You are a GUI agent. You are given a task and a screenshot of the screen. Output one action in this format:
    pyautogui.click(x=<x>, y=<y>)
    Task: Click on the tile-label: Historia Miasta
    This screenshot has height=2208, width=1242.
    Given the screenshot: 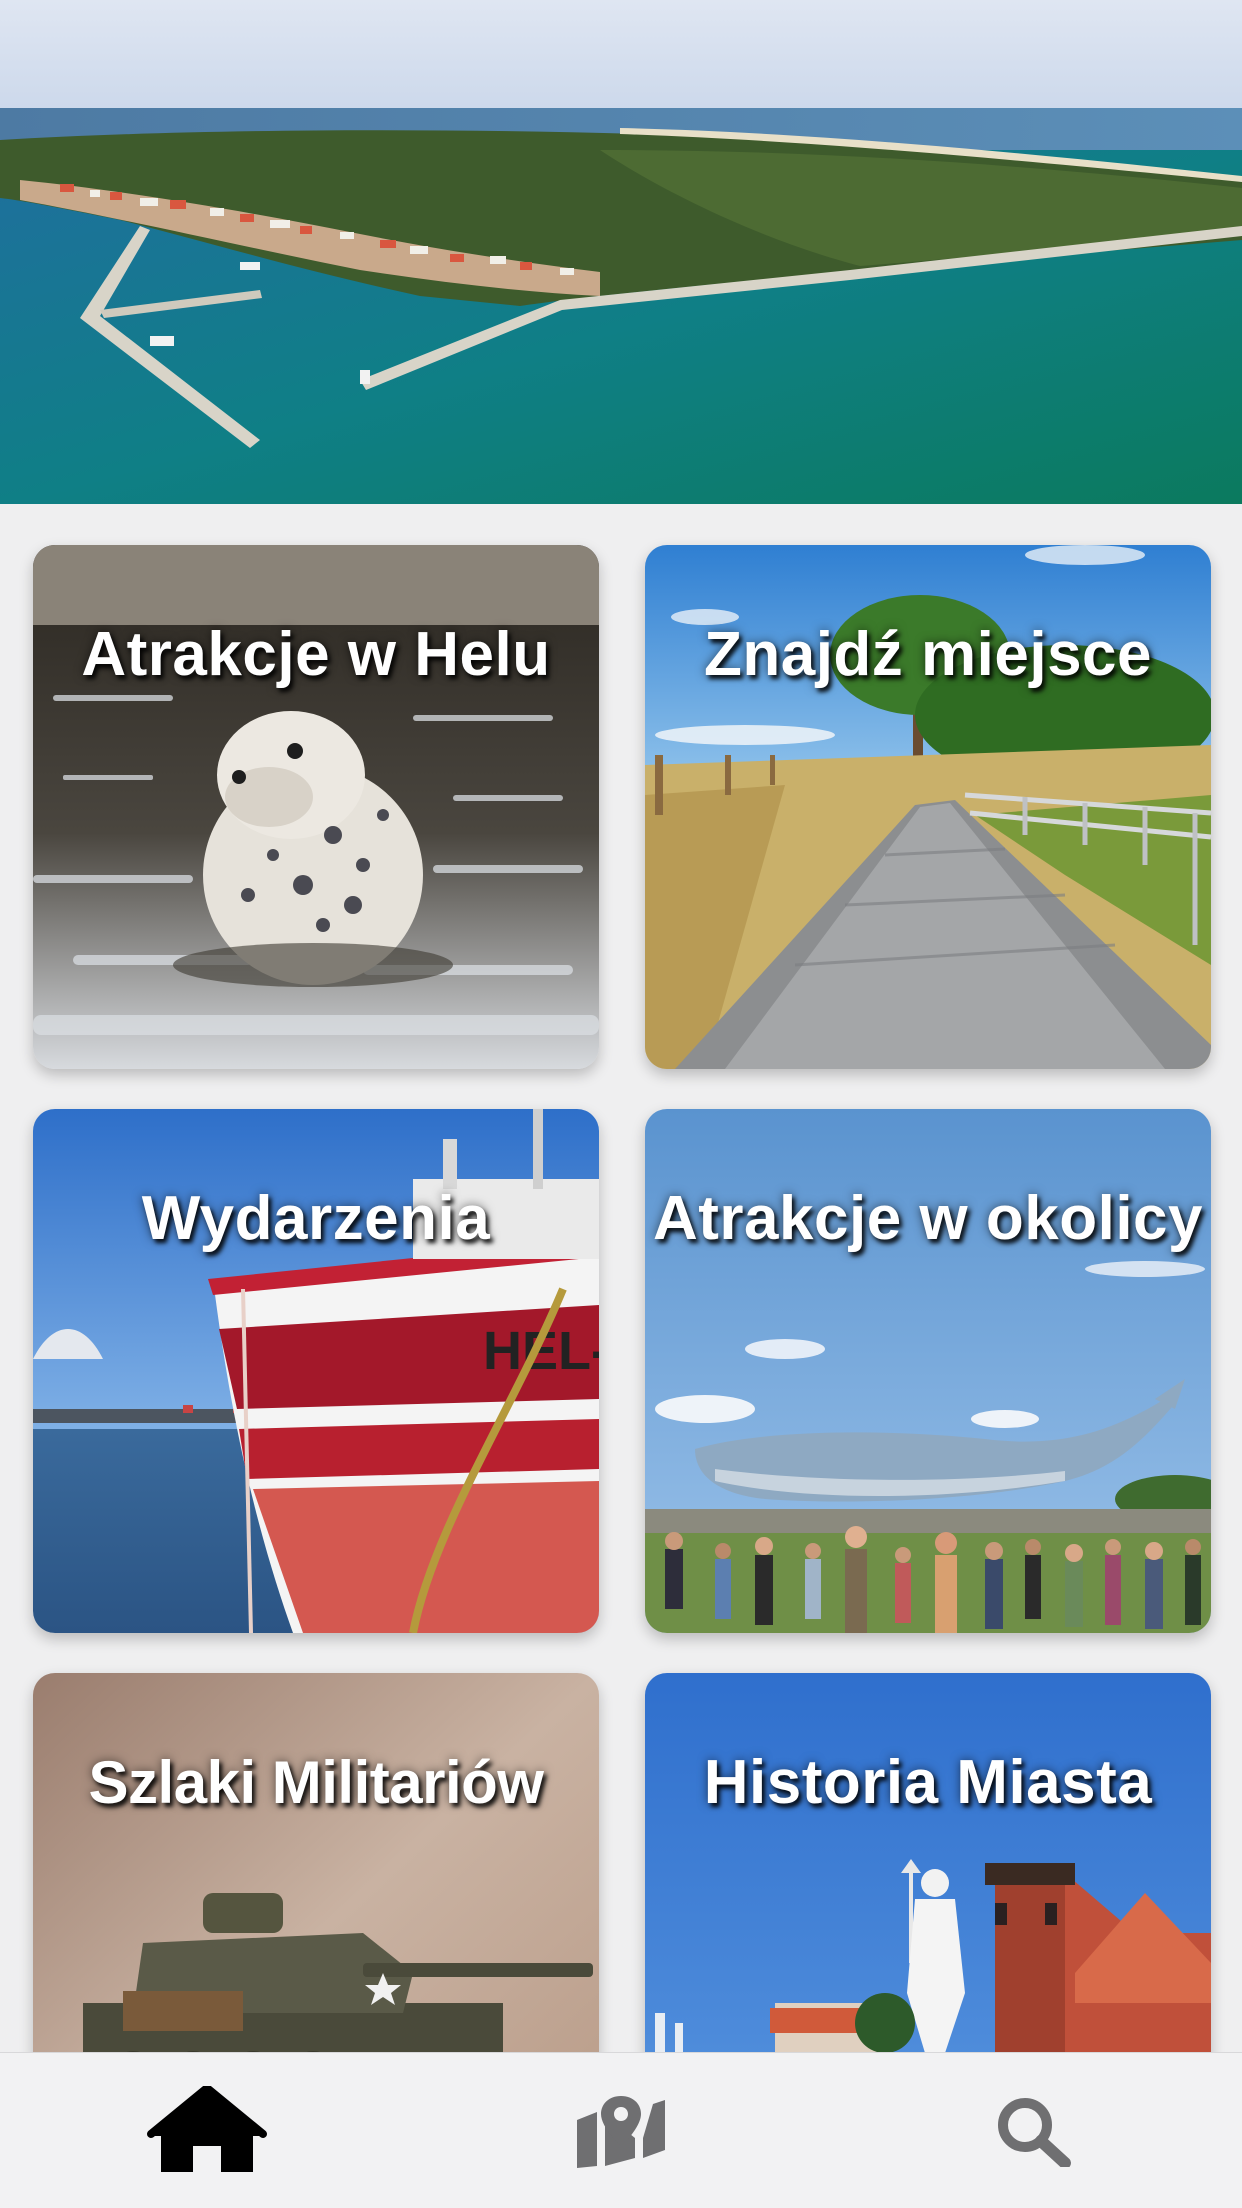 What is the action you would take?
    pyautogui.click(x=928, y=1782)
    